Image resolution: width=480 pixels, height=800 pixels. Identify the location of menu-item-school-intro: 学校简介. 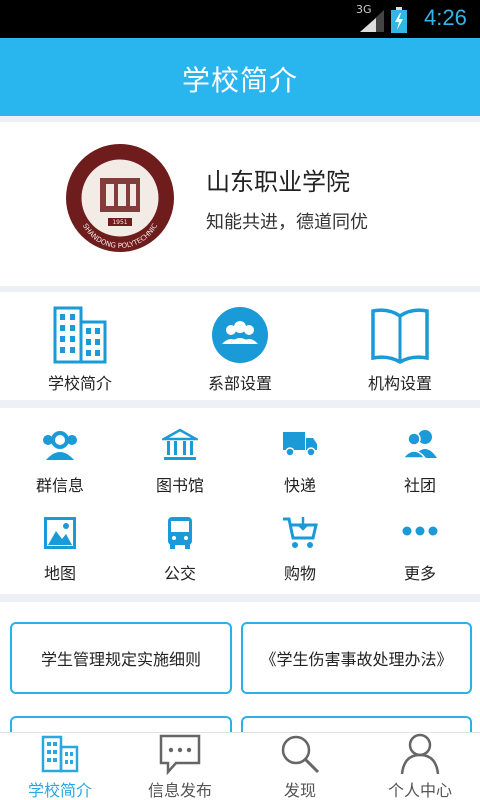
(80, 346).